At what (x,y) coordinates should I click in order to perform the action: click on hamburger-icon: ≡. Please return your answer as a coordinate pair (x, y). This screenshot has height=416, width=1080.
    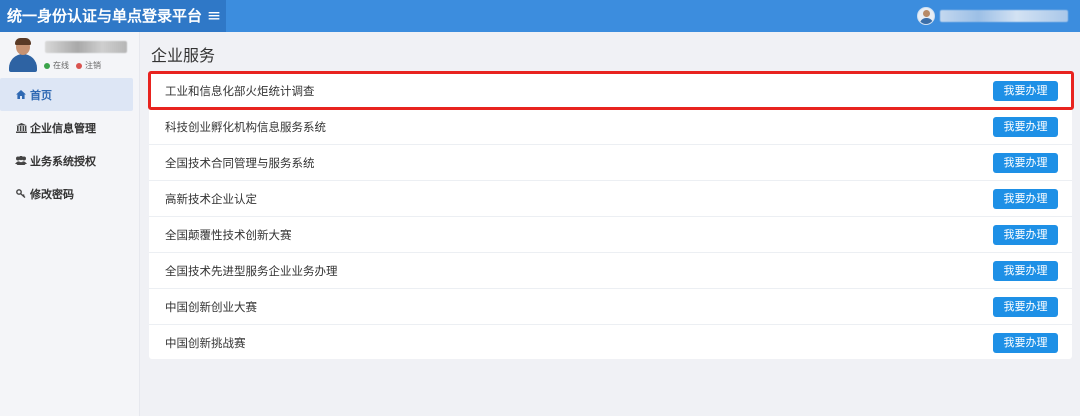
    Looking at the image, I should click on (214, 16).